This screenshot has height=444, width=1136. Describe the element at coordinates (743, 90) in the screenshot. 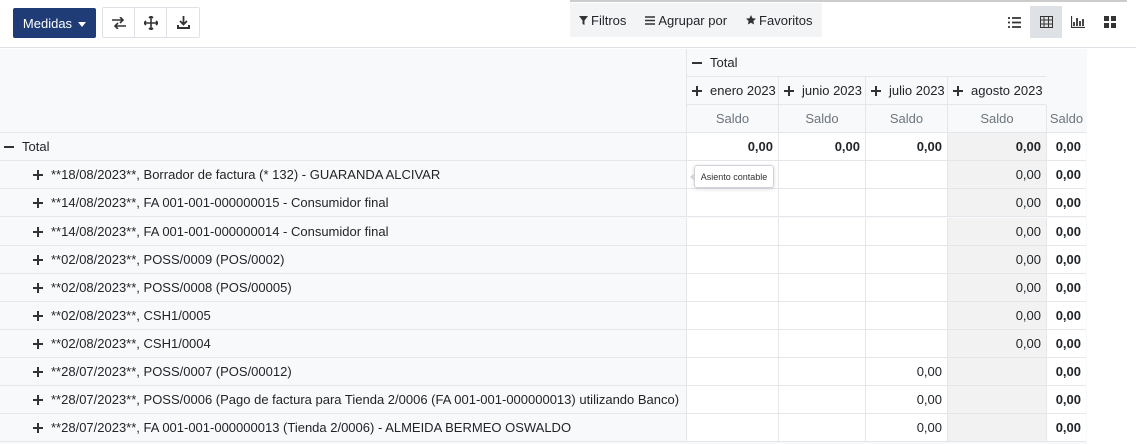

I see `column-header-month-label: enero 2023` at that location.